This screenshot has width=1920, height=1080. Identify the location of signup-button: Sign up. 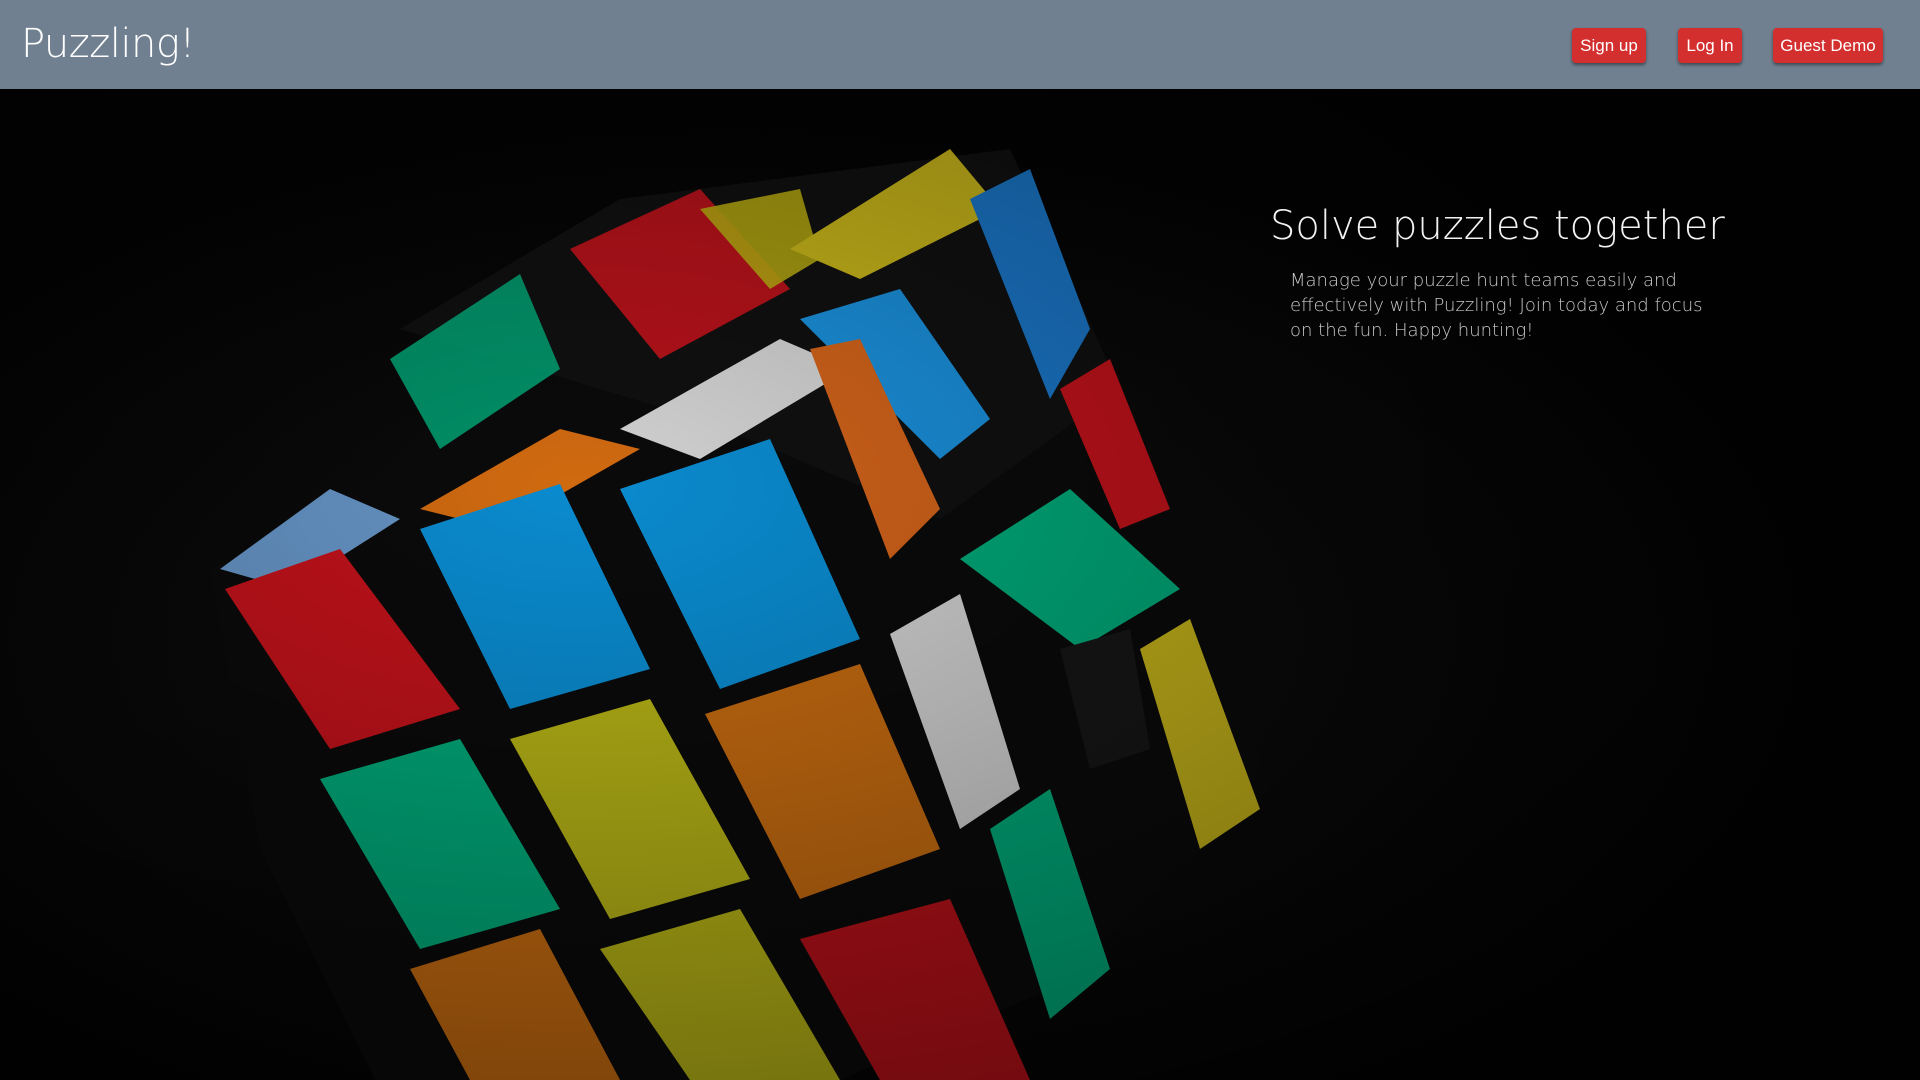
(1609, 45).